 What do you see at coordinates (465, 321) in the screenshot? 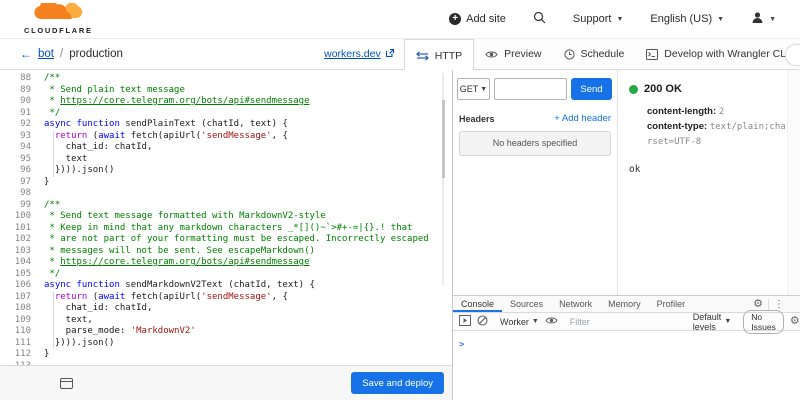
I see `console-sidebar-icon` at bounding box center [465, 321].